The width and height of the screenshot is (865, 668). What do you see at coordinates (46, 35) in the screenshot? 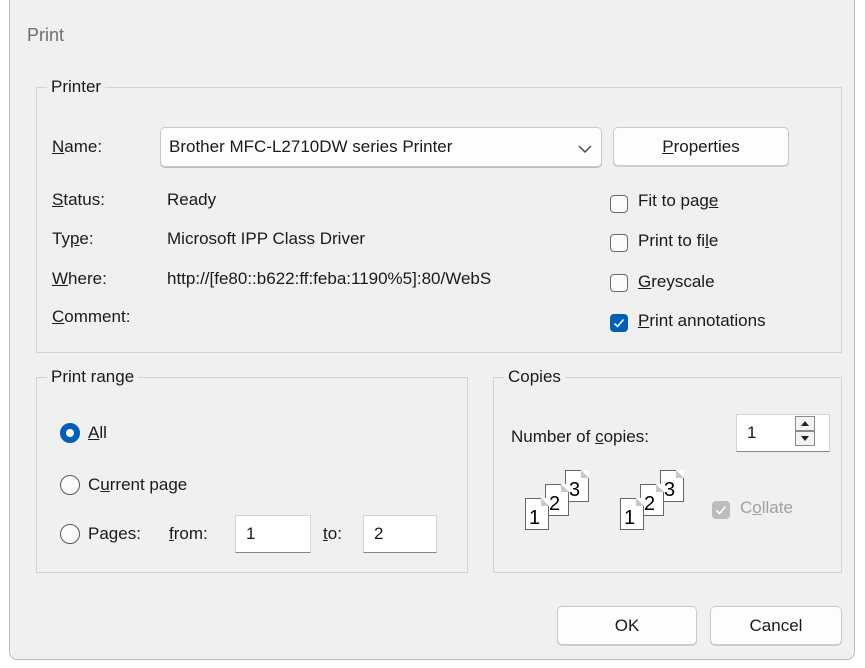
I see `window-title: Print` at bounding box center [46, 35].